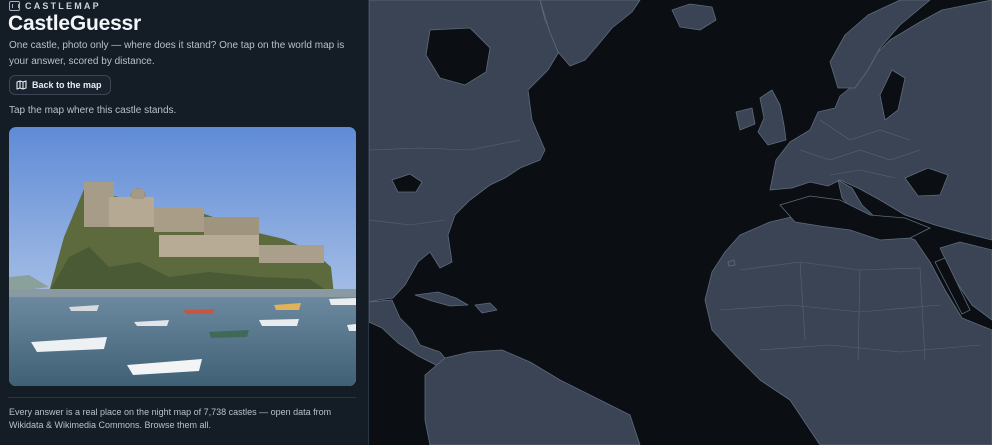  I want to click on instruction-text: Tap the map where this castle stands., so click(93, 110).